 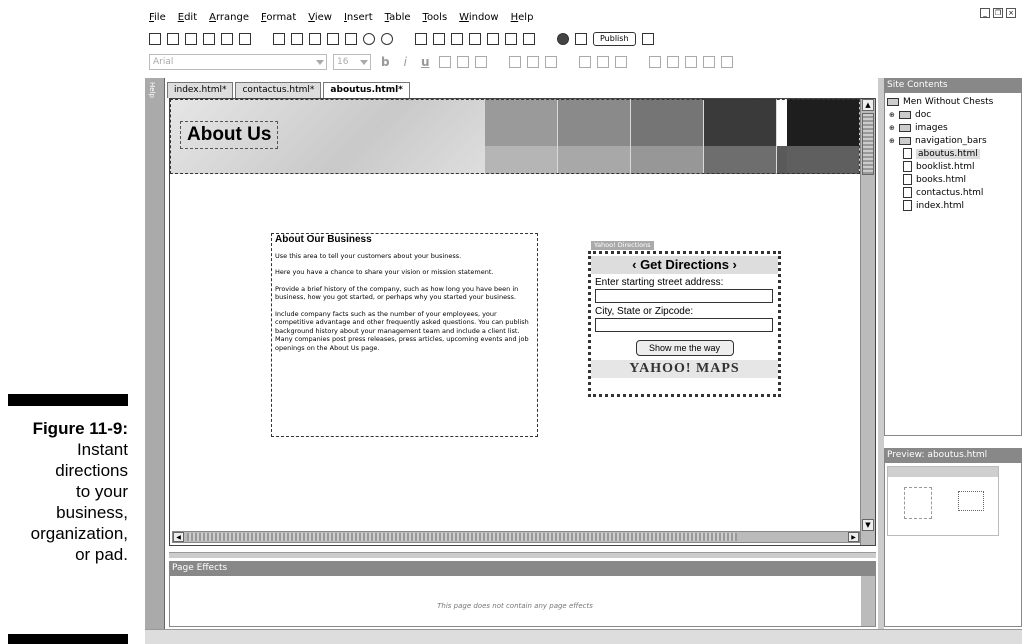 What do you see at coordinates (445, 62) in the screenshot?
I see `text-color-icon` at bounding box center [445, 62].